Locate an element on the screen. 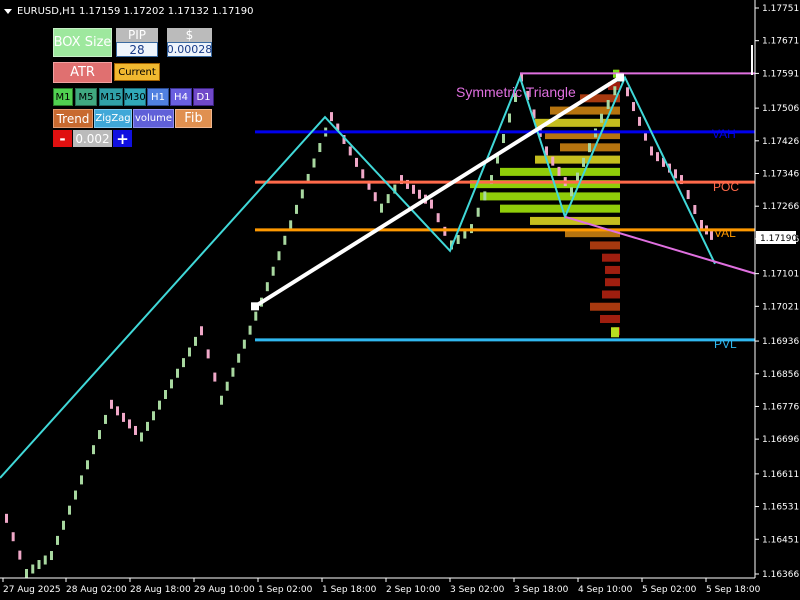  dollar-input: 0.00028 is located at coordinates (189, 49).